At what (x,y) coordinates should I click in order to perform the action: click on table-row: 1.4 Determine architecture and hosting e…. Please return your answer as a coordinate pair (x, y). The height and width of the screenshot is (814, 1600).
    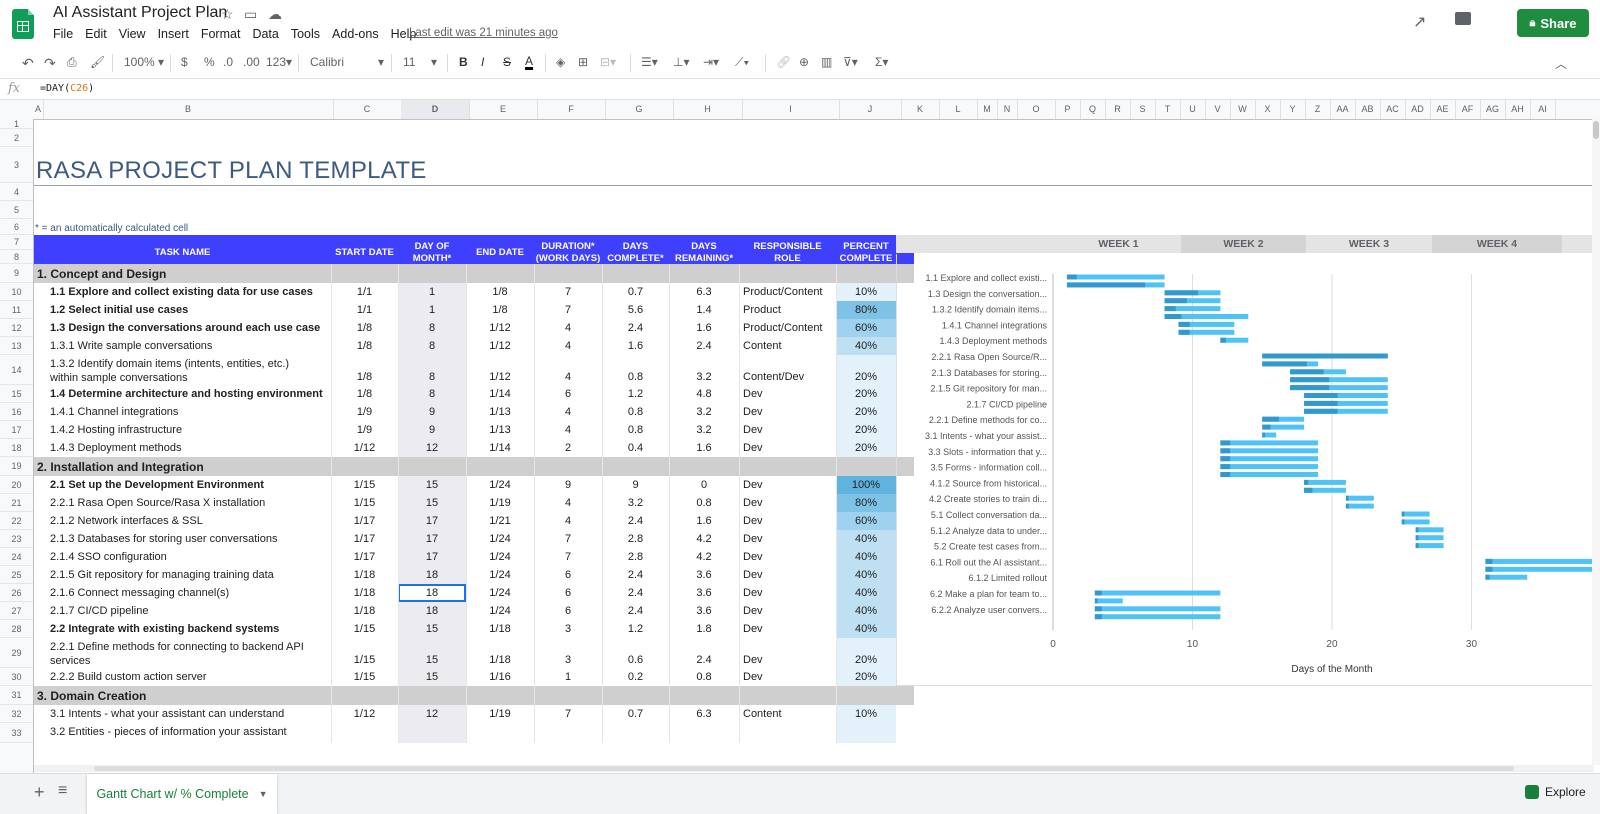
    Looking at the image, I should click on (474, 394).